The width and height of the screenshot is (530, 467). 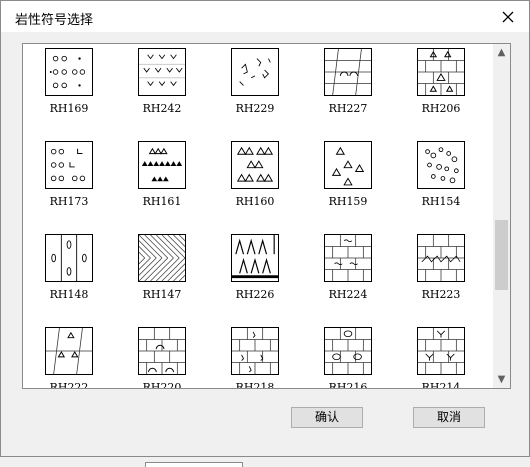 I want to click on symbol-code-label: RH159, so click(x=348, y=201).